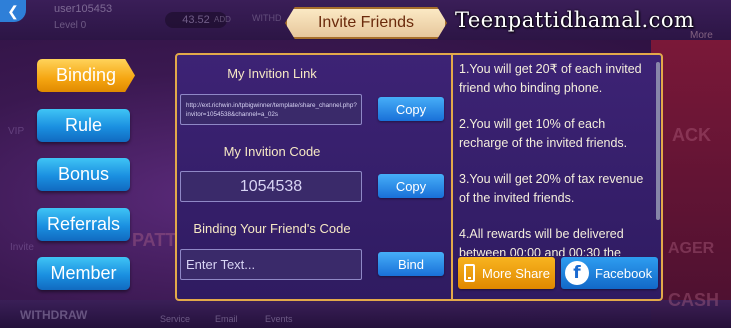  I want to click on tab-member: Member, so click(83, 273).